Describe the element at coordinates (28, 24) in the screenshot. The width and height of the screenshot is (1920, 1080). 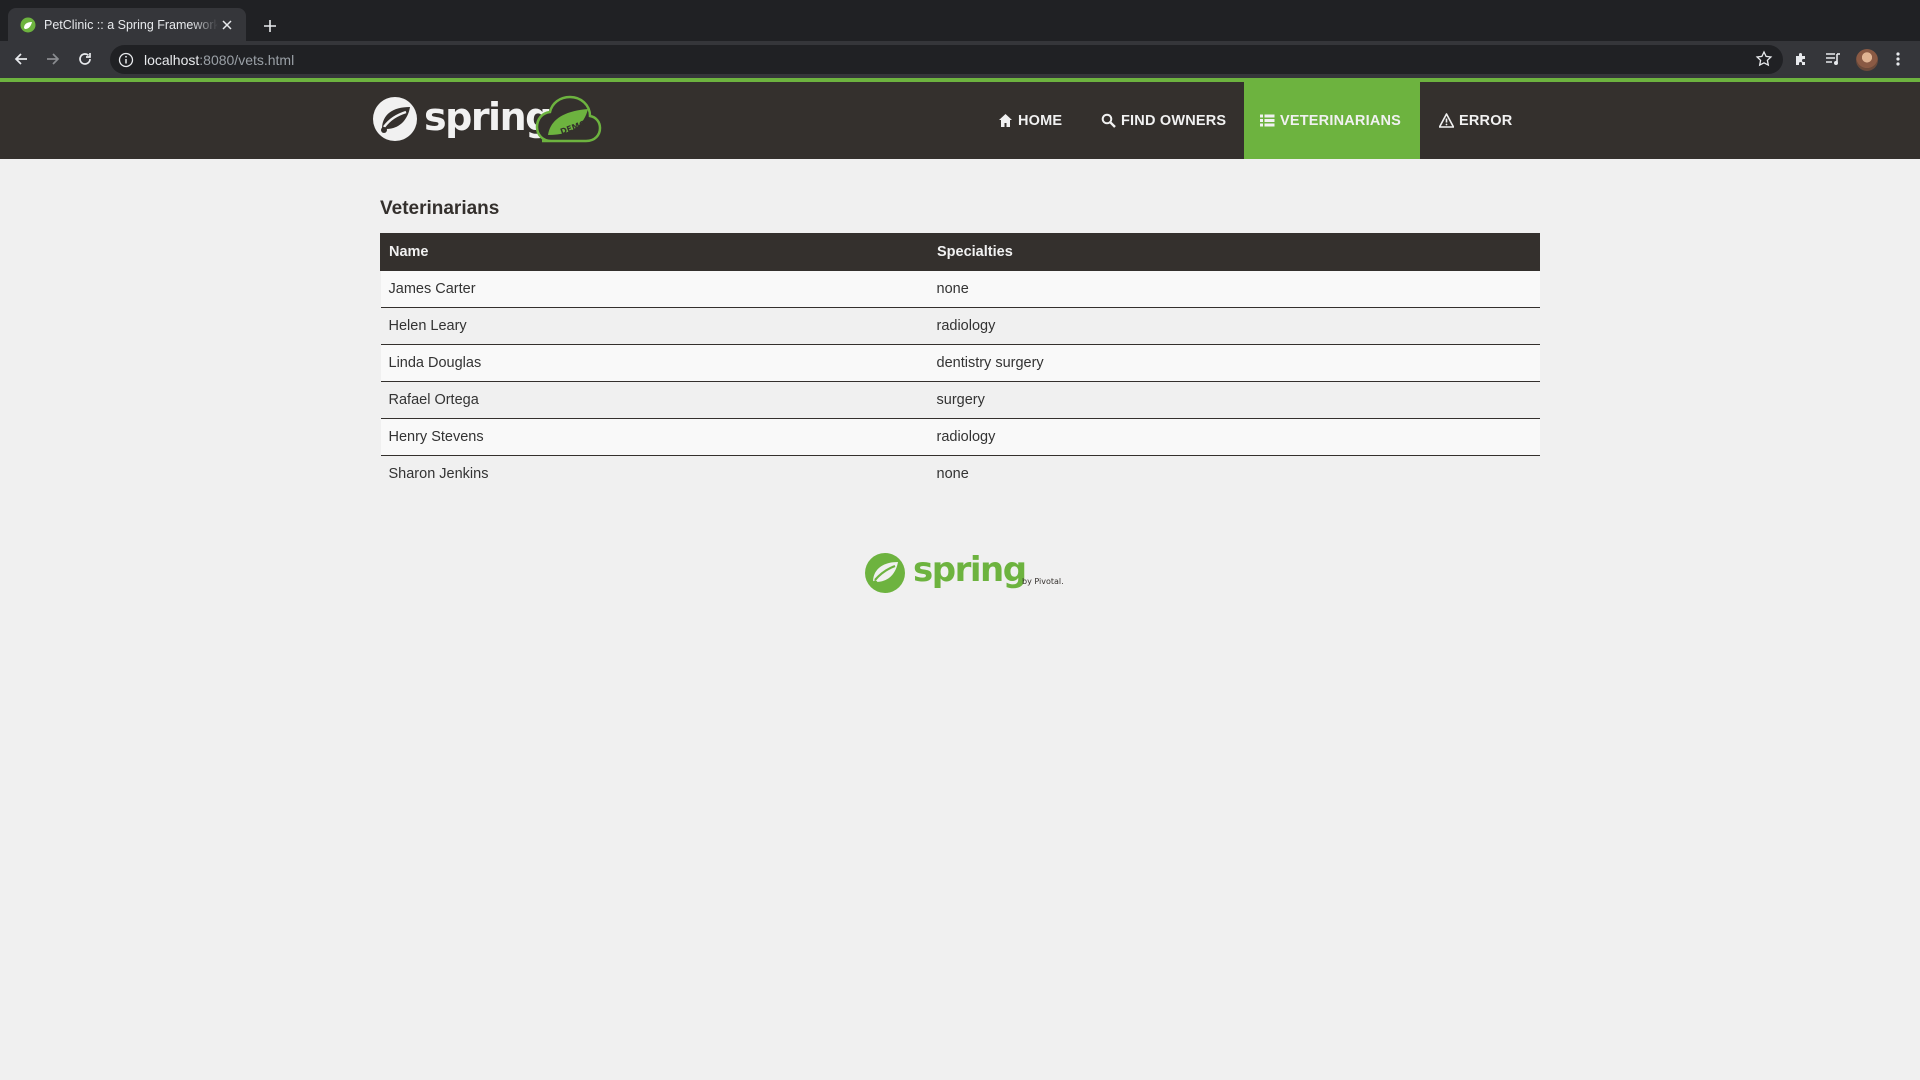
I see `spring-favicon-icon` at that location.